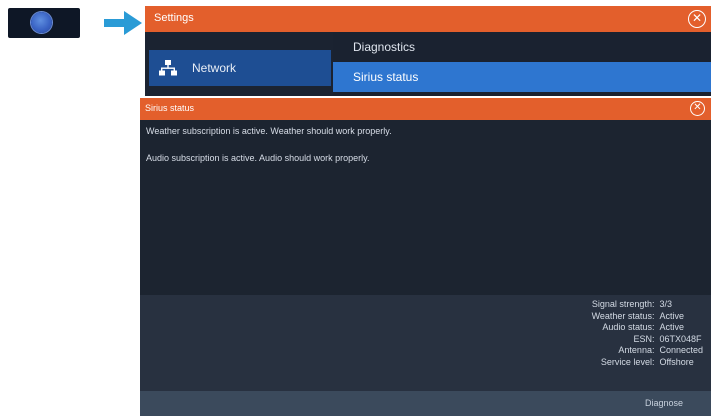 Image resolution: width=716 pixels, height=416 pixels. I want to click on status-key: Signal strength:, so click(623, 304).